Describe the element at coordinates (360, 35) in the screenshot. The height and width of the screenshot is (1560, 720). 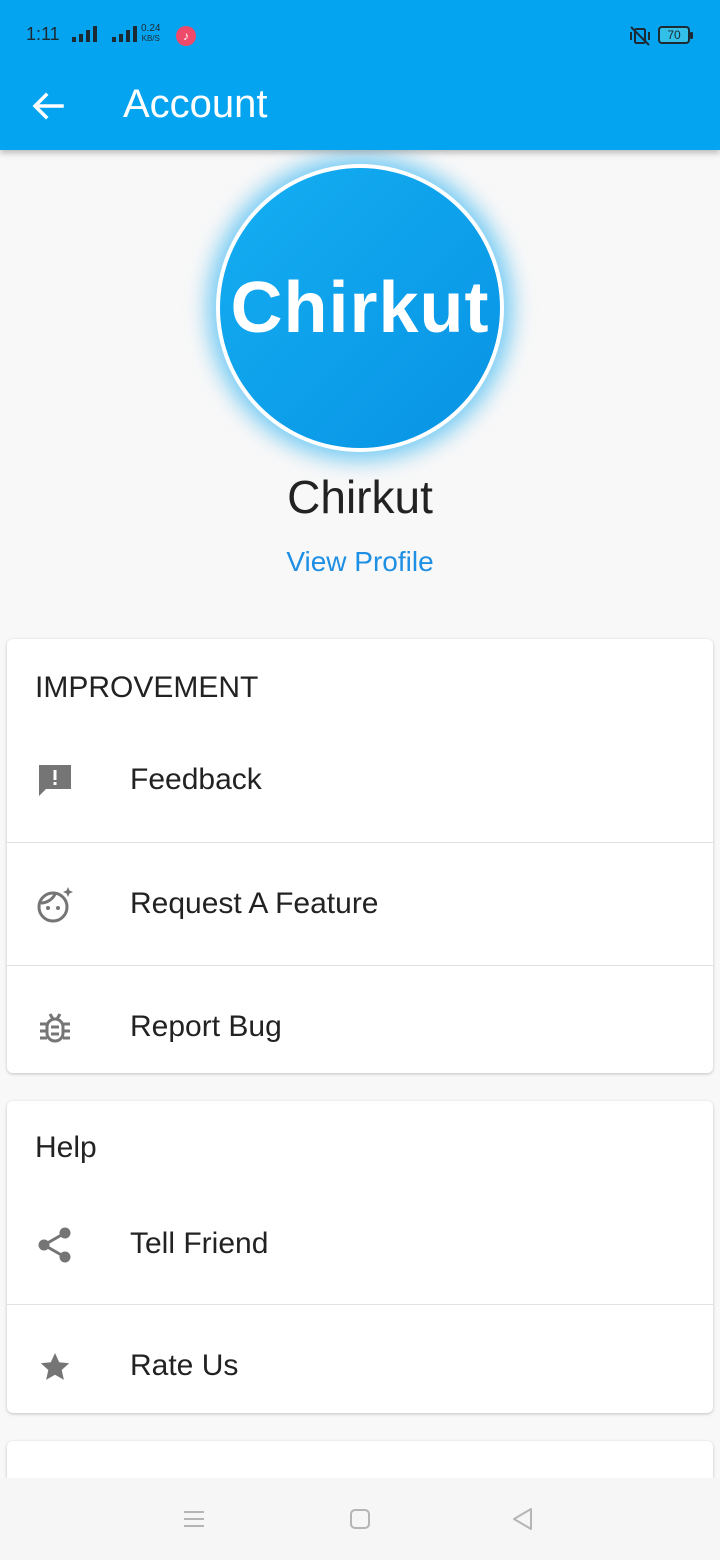
I see `status-bar: 1:11 0.24 KB/S ♪ 70` at that location.